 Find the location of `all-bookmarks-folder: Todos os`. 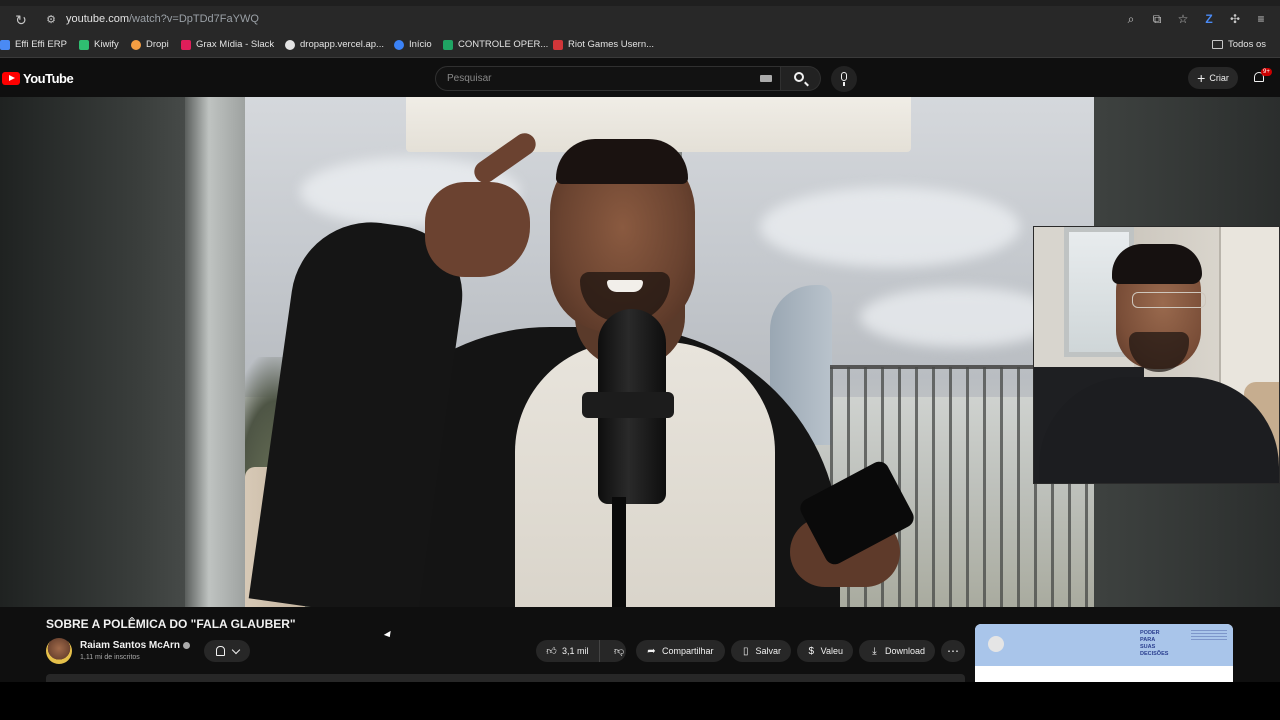

all-bookmarks-folder: Todos os is located at coordinates (1238, 44).